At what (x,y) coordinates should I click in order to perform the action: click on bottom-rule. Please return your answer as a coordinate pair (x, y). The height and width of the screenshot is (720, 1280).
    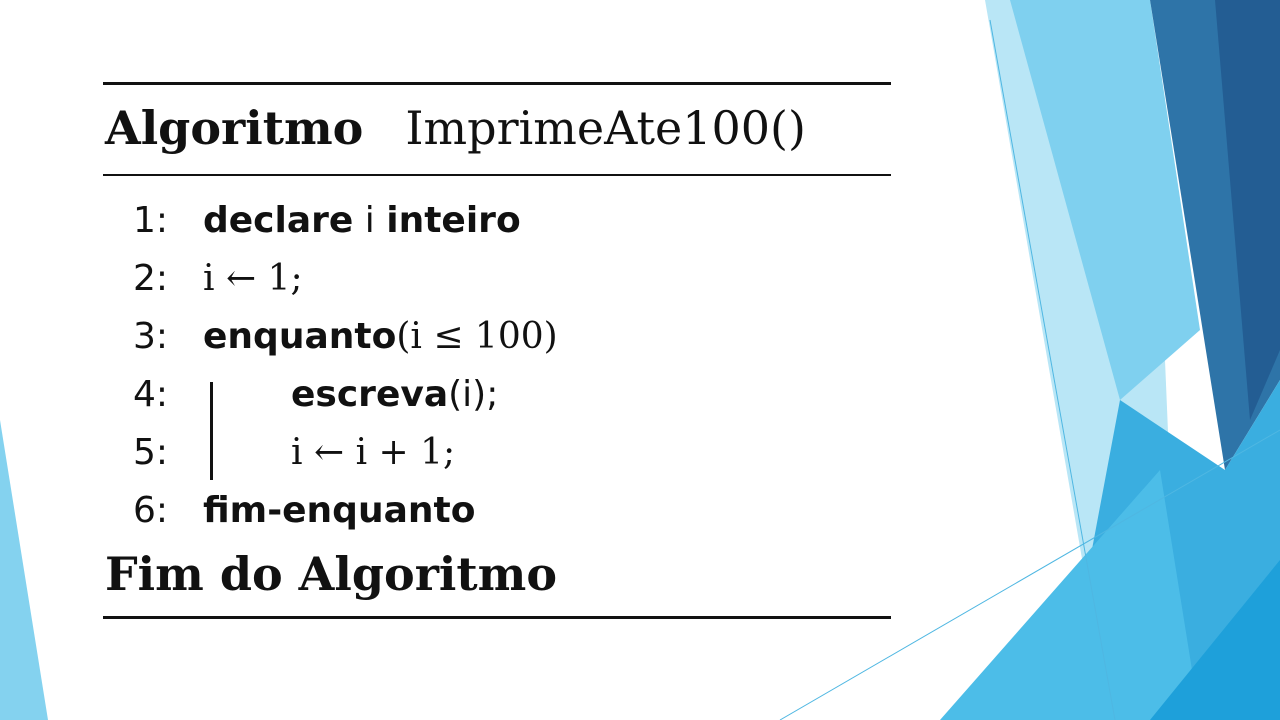
    Looking at the image, I should click on (497, 617).